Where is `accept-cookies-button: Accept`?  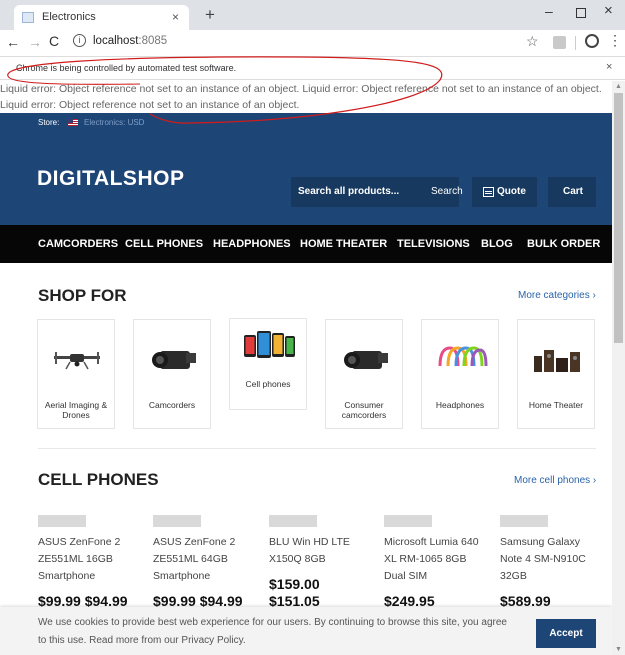
accept-cookies-button: Accept is located at coordinates (566, 633).